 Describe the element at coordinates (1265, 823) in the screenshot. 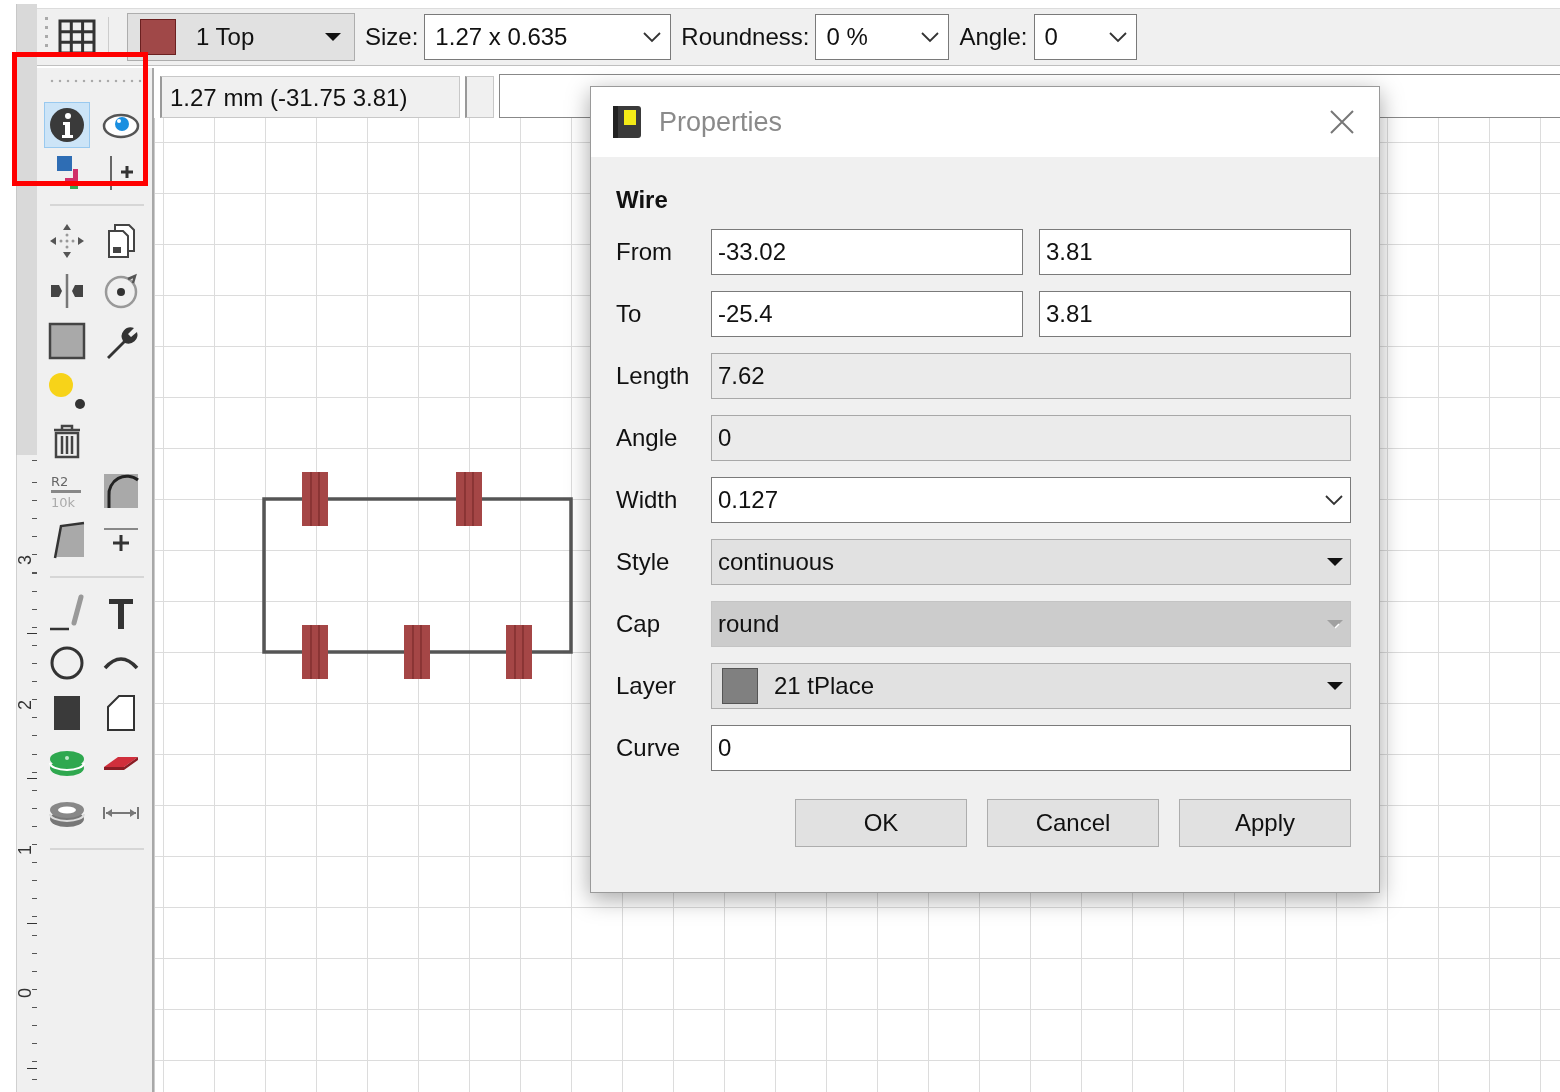

I see `dialog-button: Apply` at that location.